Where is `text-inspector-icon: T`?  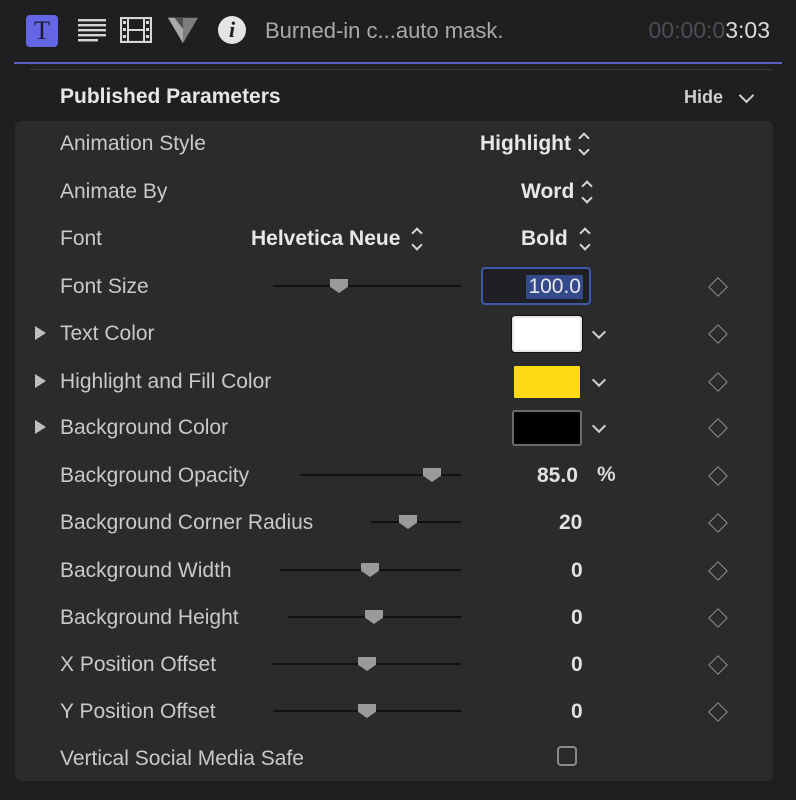 text-inspector-icon: T is located at coordinates (42, 31).